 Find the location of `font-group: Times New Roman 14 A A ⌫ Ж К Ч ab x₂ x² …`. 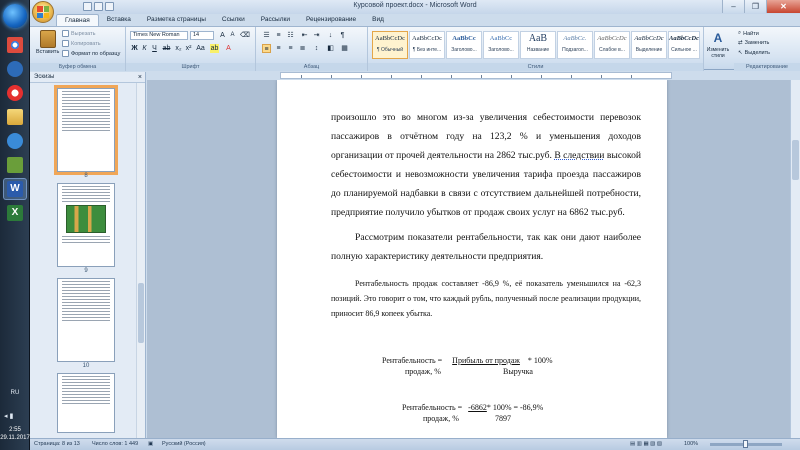

font-group: Times New Roman 14 A A ⌫ Ж К Ч ab x₂ x² … is located at coordinates (191, 49).